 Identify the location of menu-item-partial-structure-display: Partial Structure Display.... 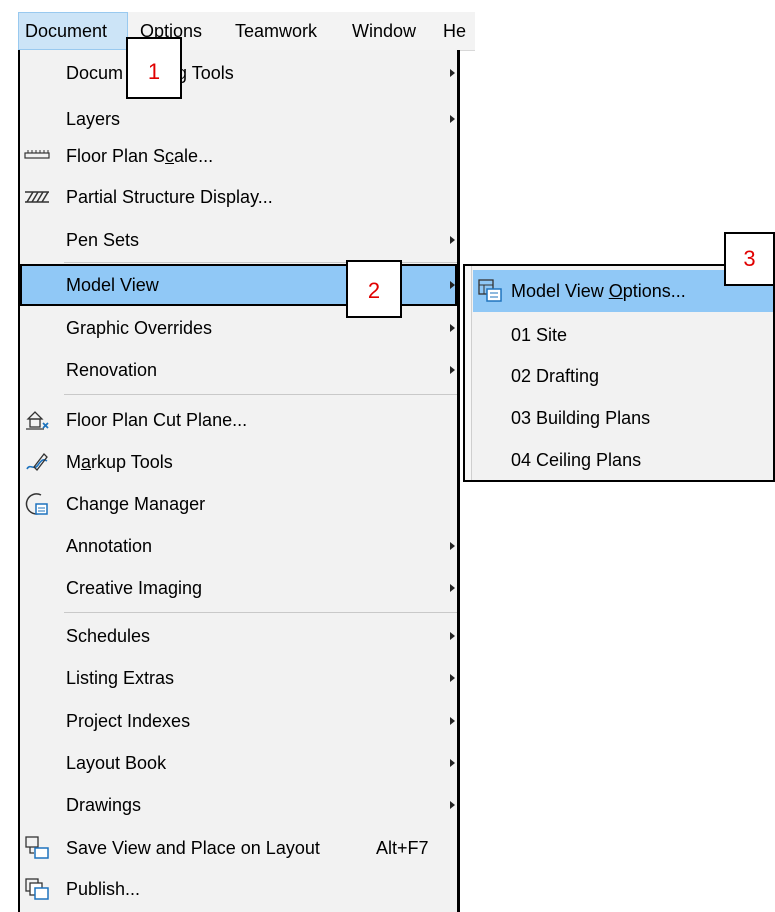
(238, 197).